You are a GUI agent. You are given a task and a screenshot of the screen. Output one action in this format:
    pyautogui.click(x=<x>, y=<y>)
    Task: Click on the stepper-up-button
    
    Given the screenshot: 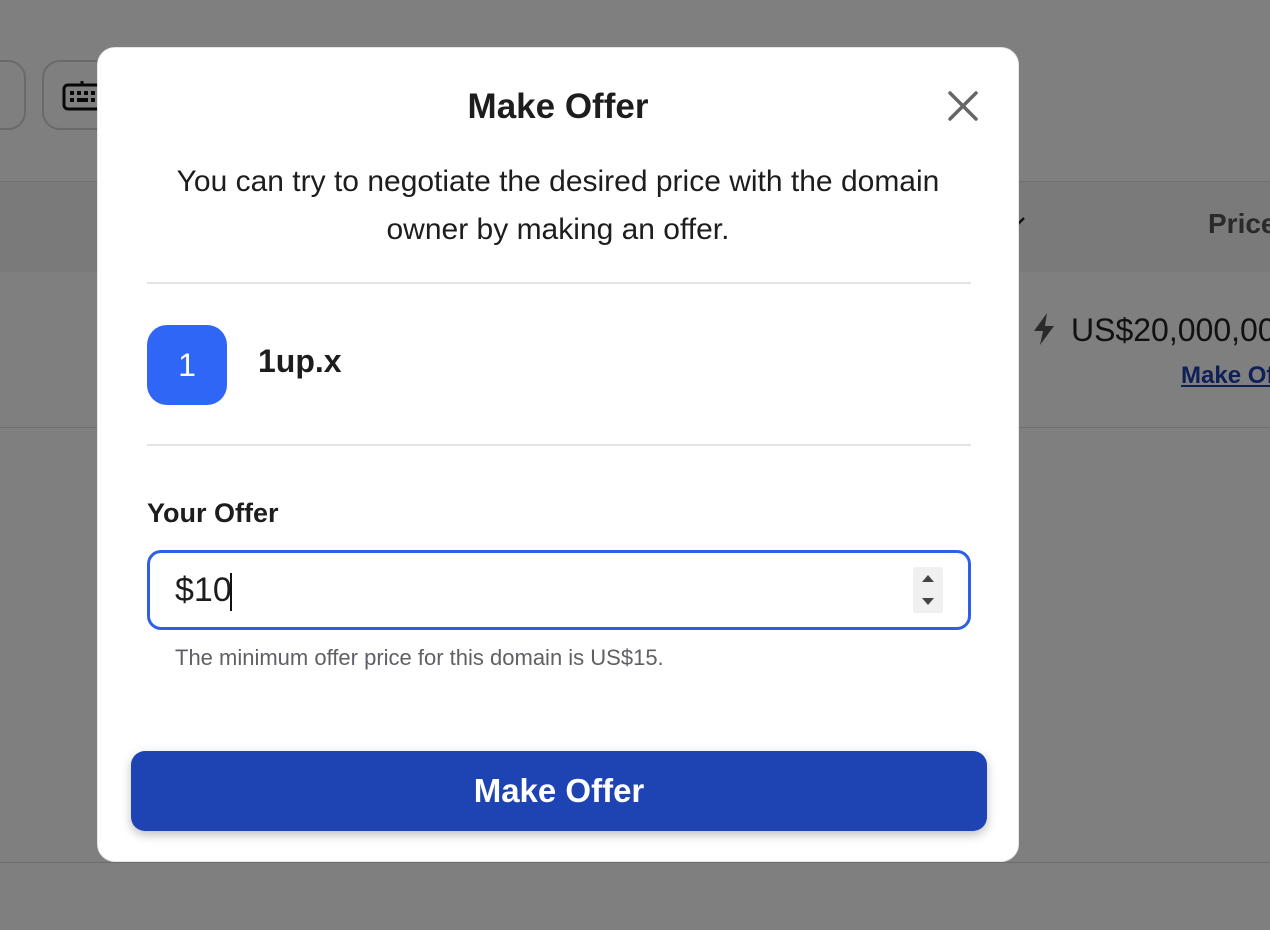 What is the action you would take?
    pyautogui.click(x=928, y=578)
    